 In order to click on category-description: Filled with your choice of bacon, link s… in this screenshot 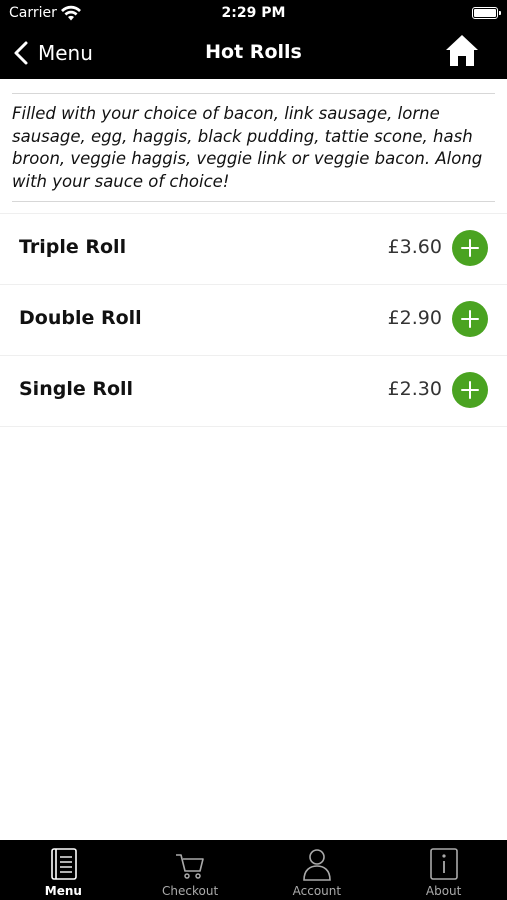, I will do `click(247, 147)`.